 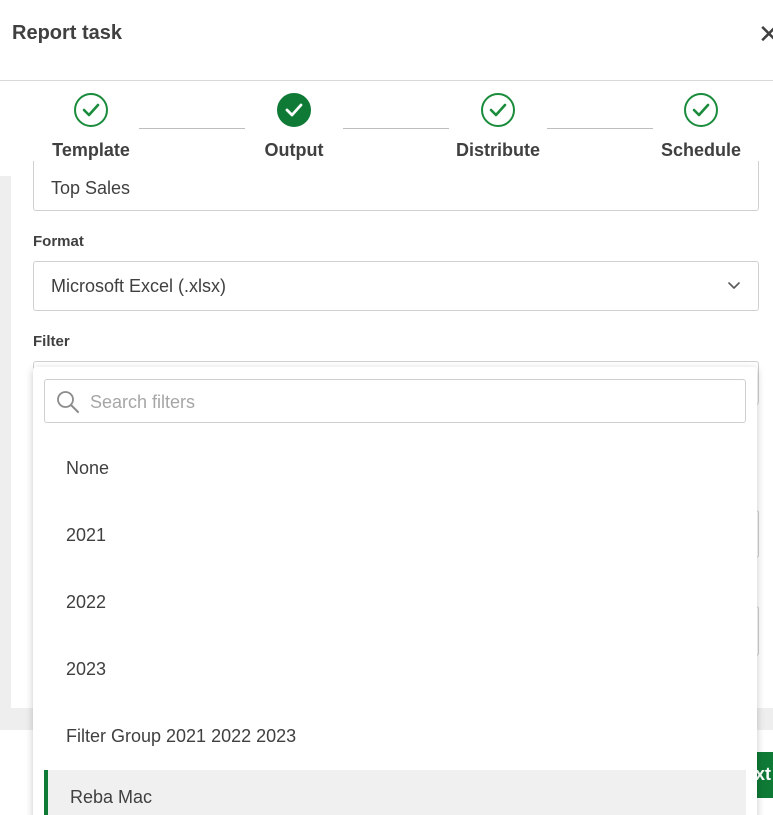 I want to click on close-icon: ✕, so click(x=765, y=34).